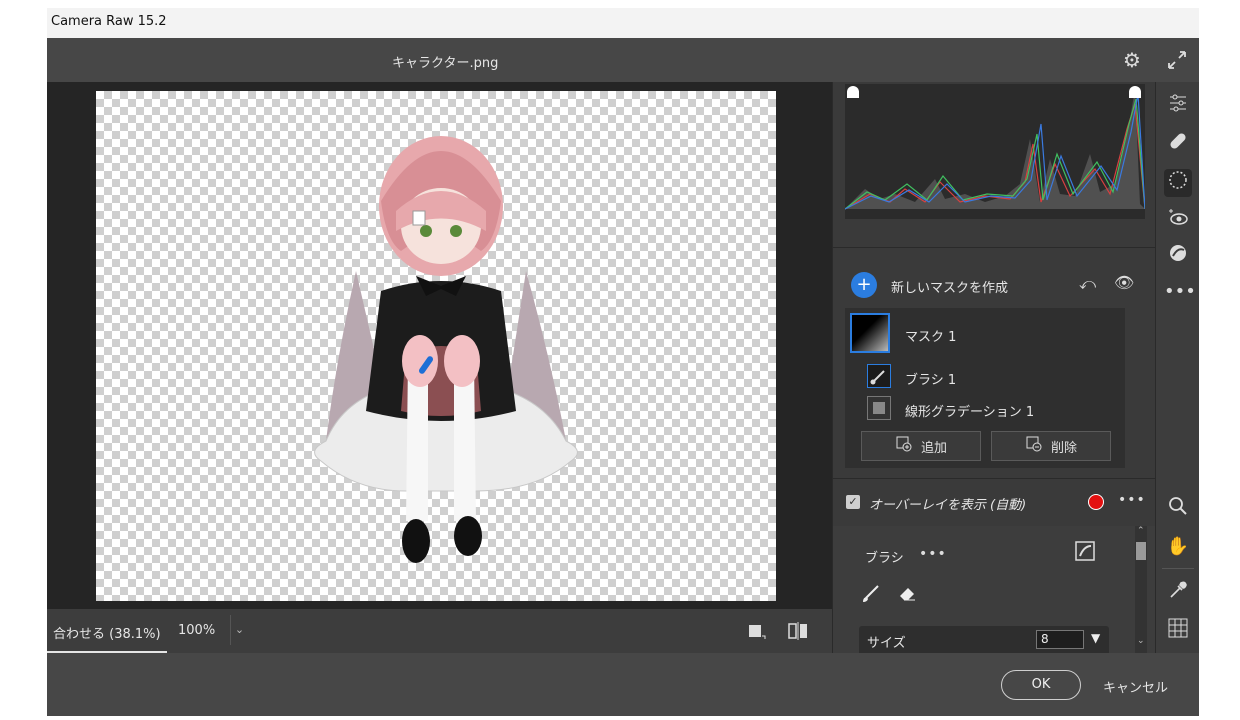 The width and height of the screenshot is (1240, 720). What do you see at coordinates (879, 376) in the screenshot?
I see `brush-icon` at bounding box center [879, 376].